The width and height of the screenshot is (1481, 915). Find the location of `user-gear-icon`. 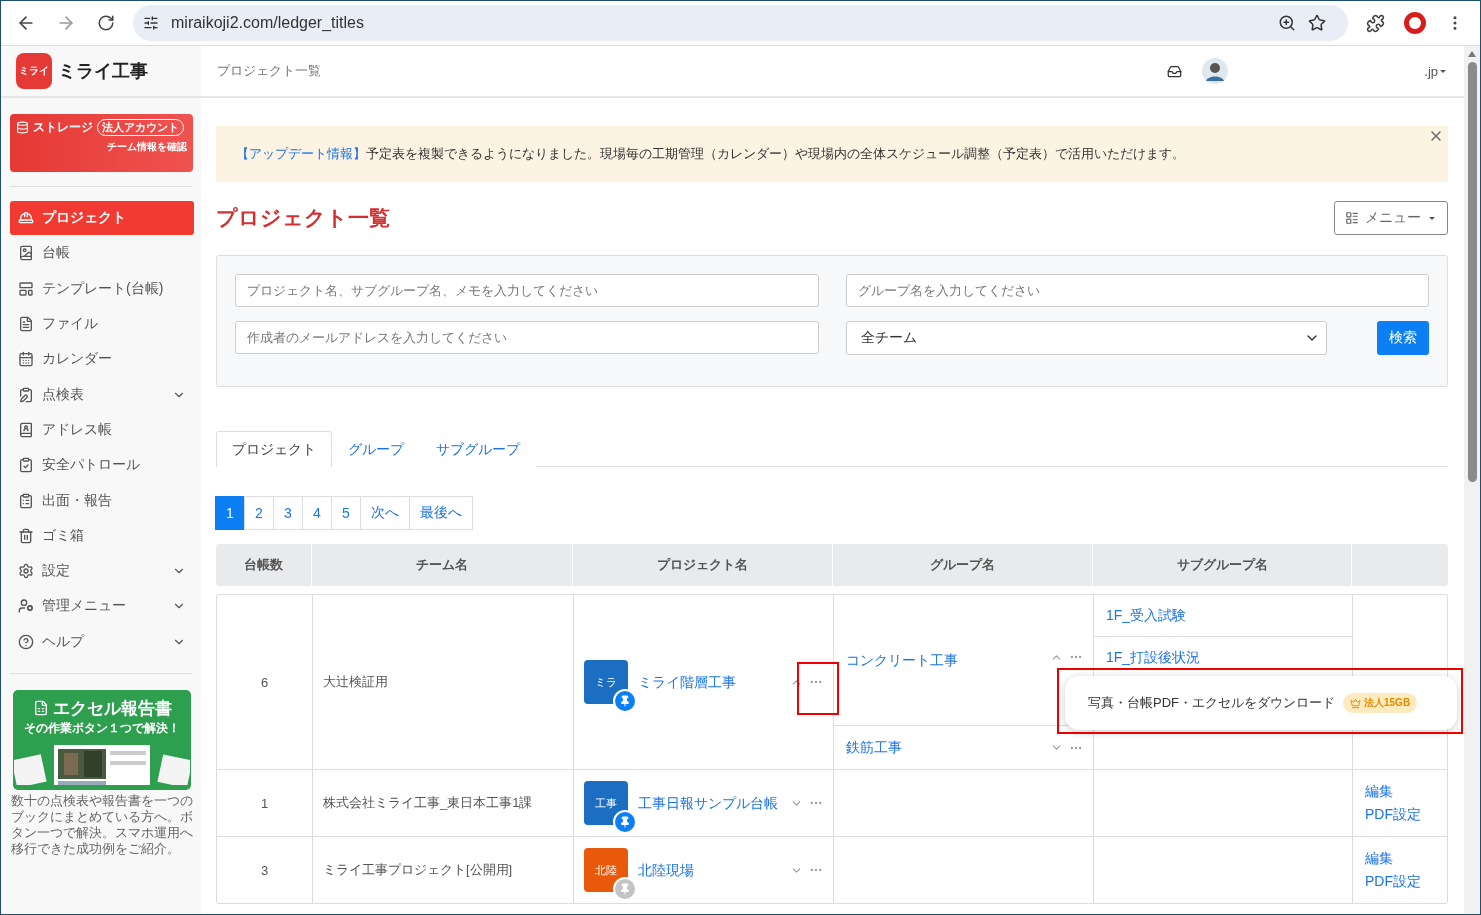

user-gear-icon is located at coordinates (26, 606).